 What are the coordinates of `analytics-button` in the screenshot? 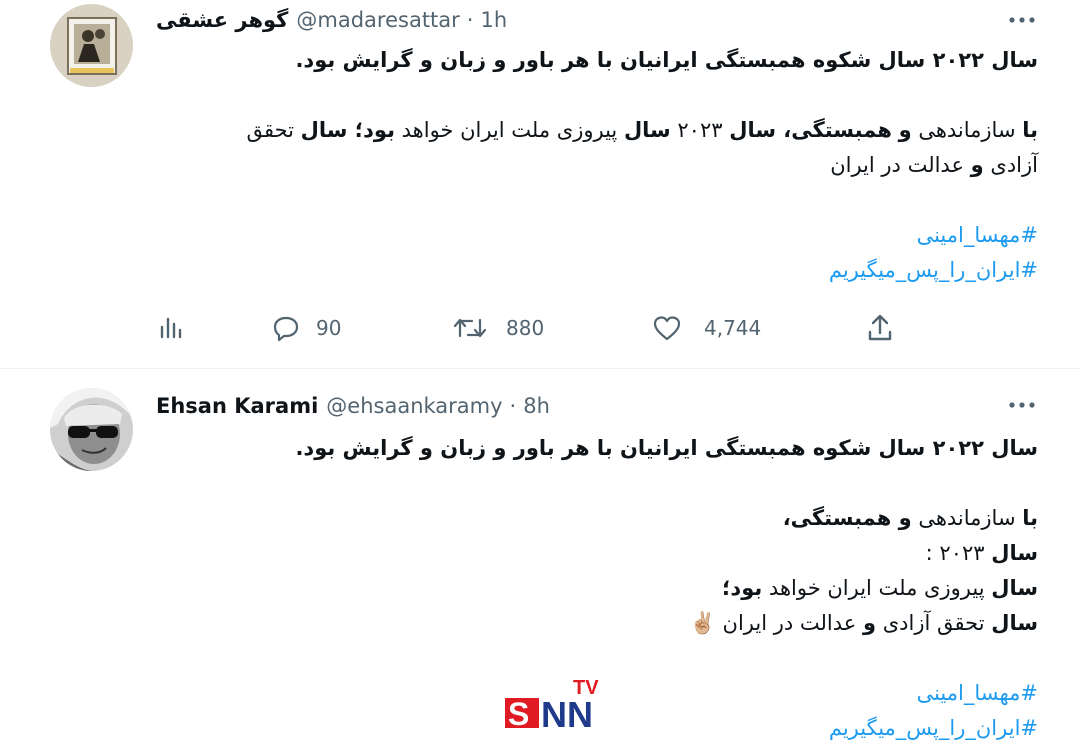 It's located at (171, 328).